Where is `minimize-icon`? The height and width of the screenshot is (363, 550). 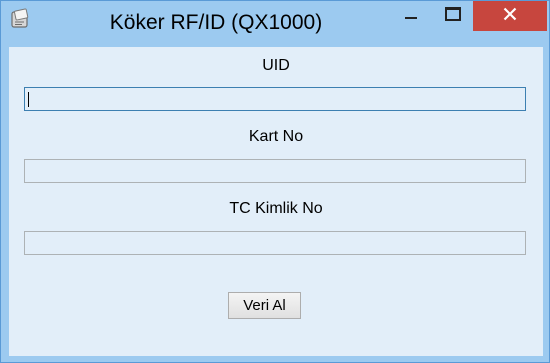 minimize-icon is located at coordinates (411, 16).